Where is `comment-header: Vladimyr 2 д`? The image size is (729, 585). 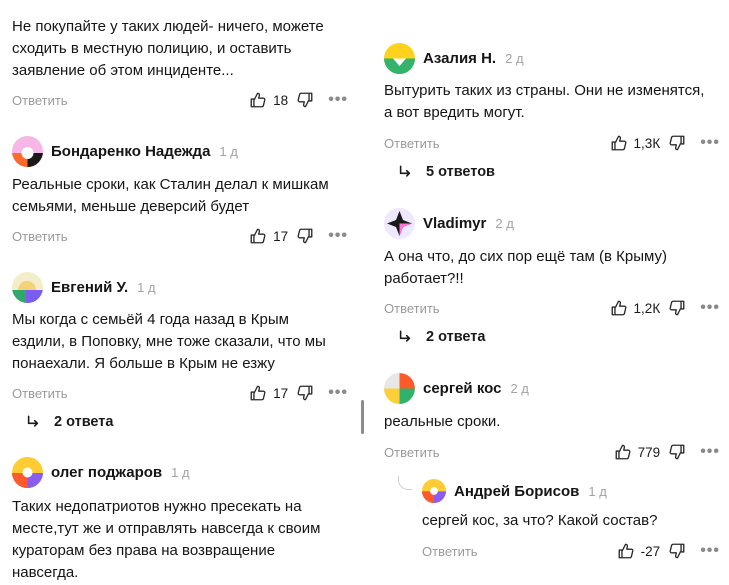 comment-header: Vladimyr 2 д is located at coordinates (449, 223).